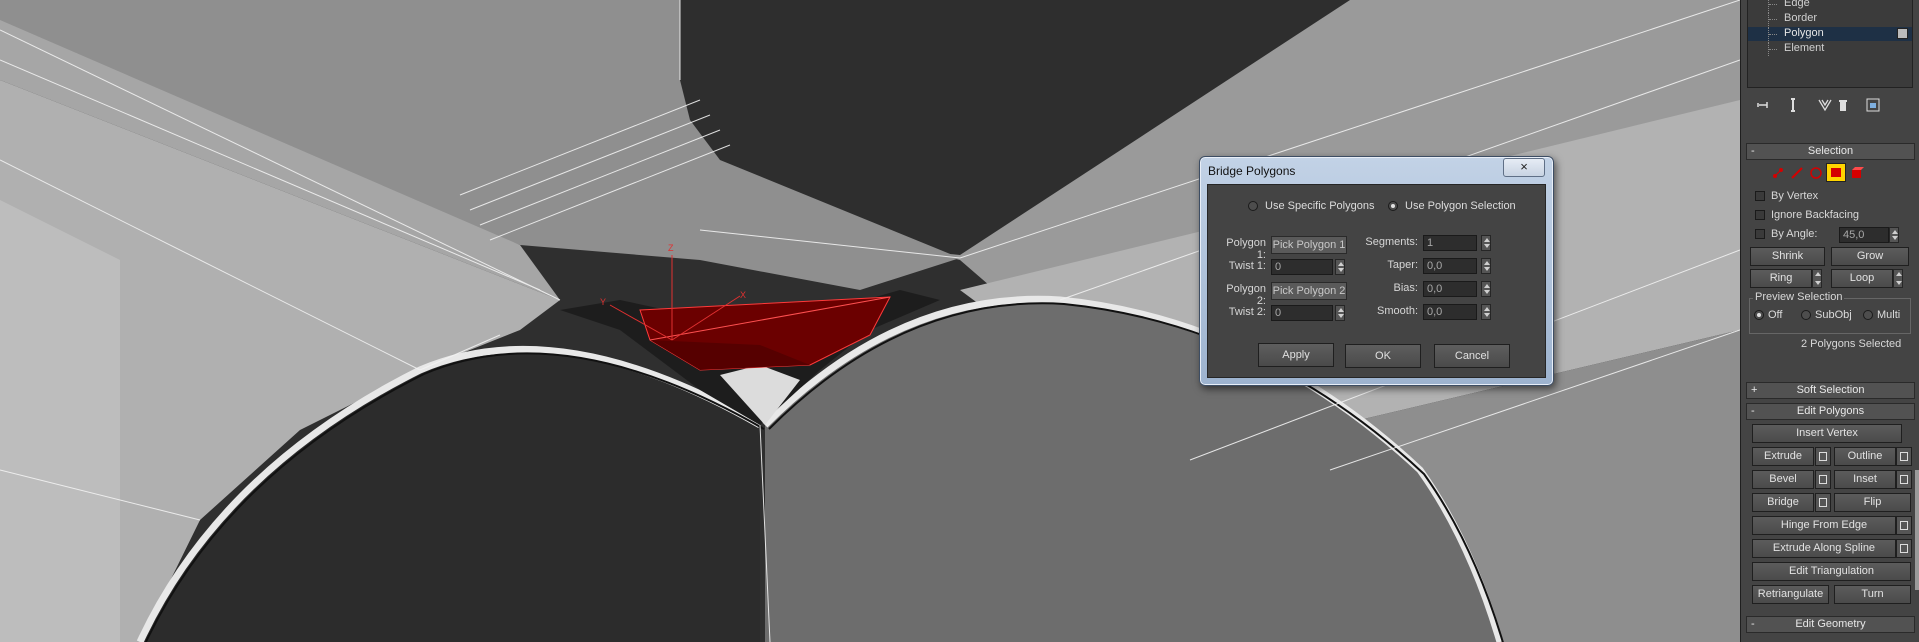  Describe the element at coordinates (1778, 173) in the screenshot. I see `vertex-level-icon` at that location.